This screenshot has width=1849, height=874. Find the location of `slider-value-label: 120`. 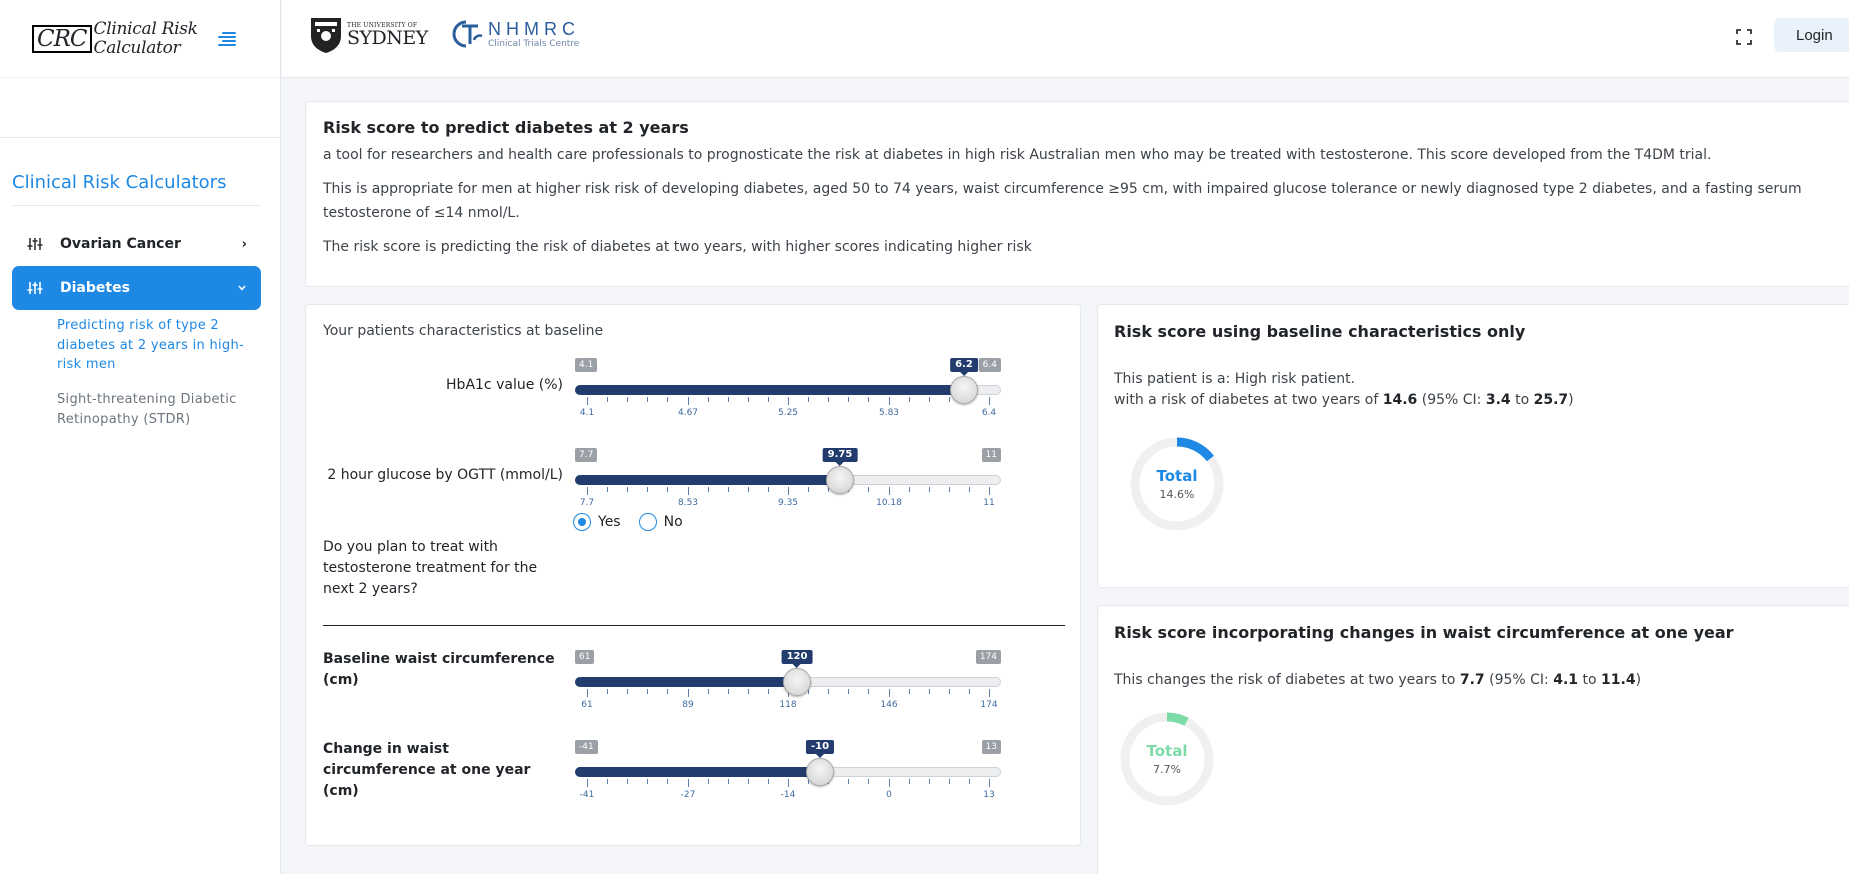

slider-value-label: 120 is located at coordinates (797, 659).